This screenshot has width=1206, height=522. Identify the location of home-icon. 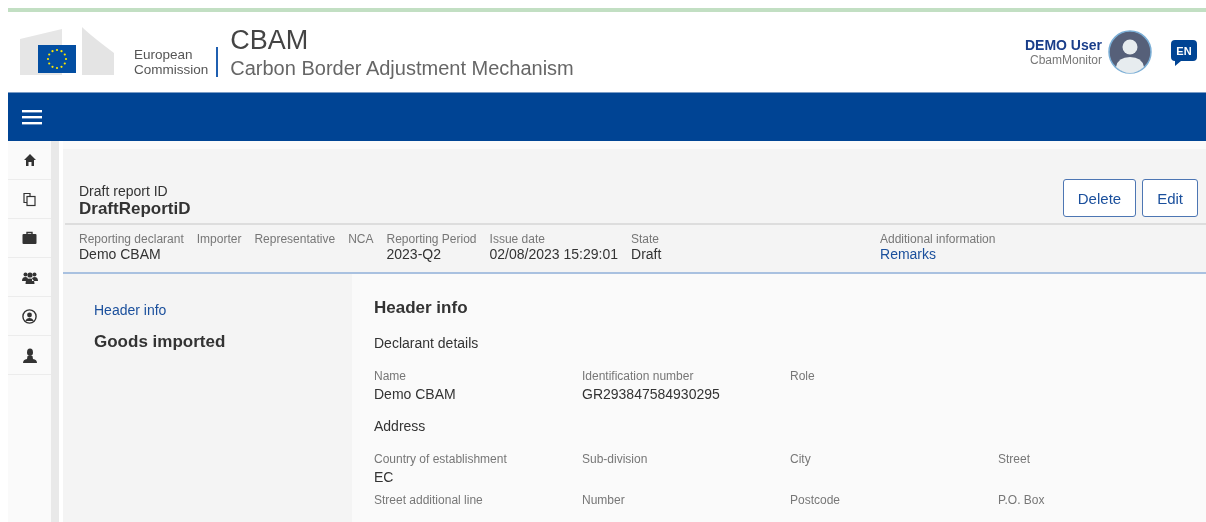
(29, 160).